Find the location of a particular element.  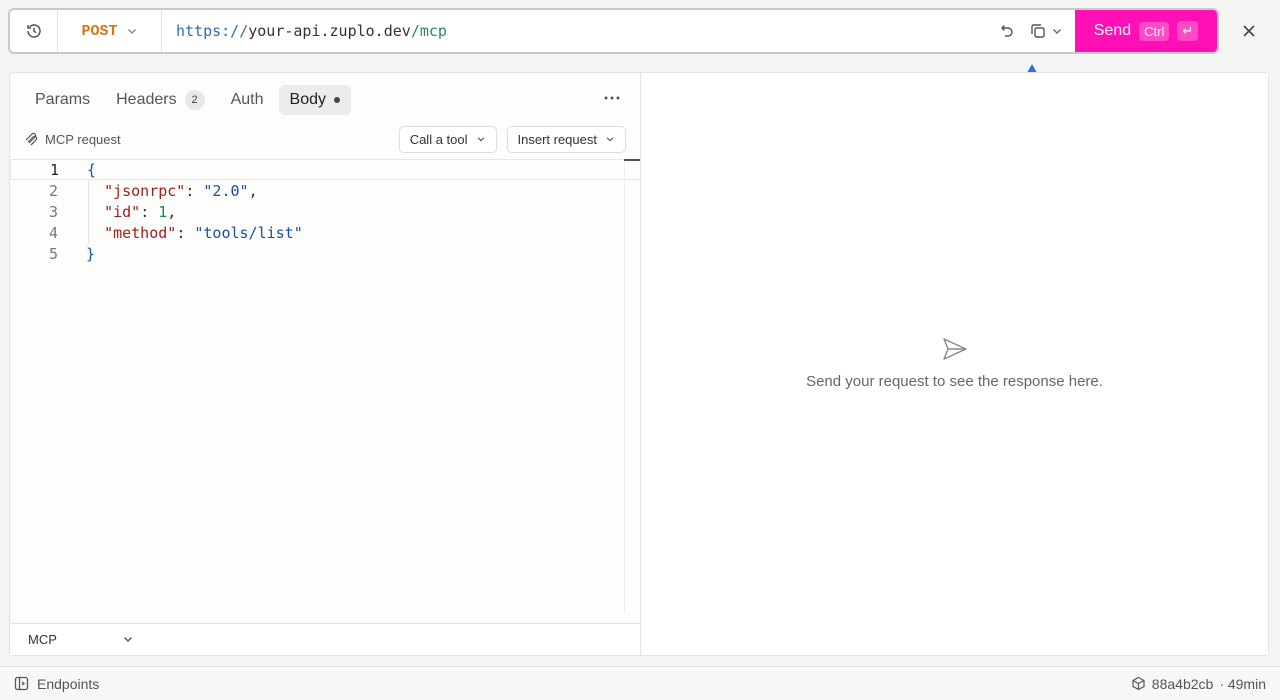

copy-menu-button is located at coordinates (1046, 31).